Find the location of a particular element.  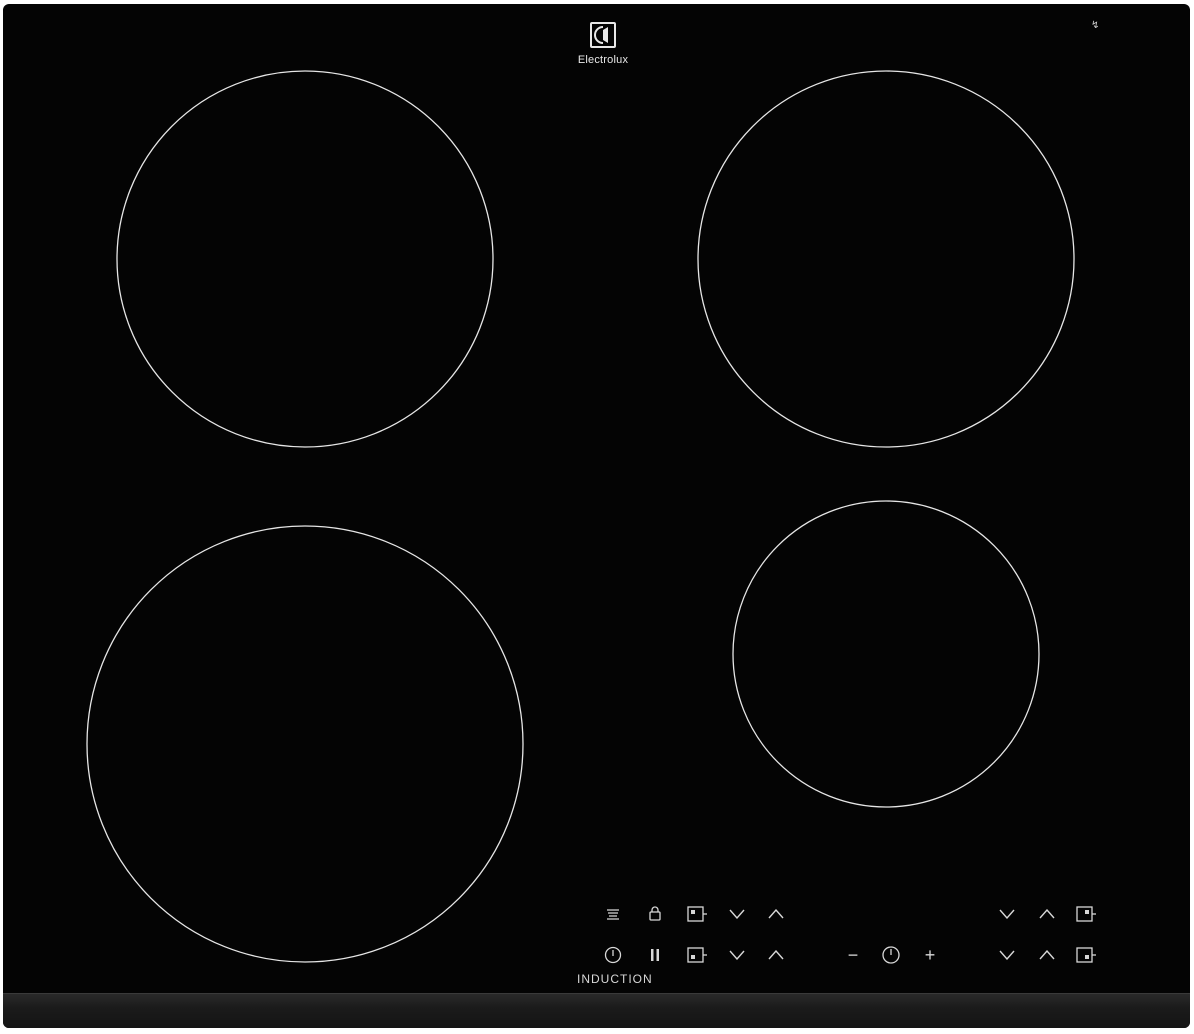

cooking-zone-rear-right is located at coordinates (886, 259).